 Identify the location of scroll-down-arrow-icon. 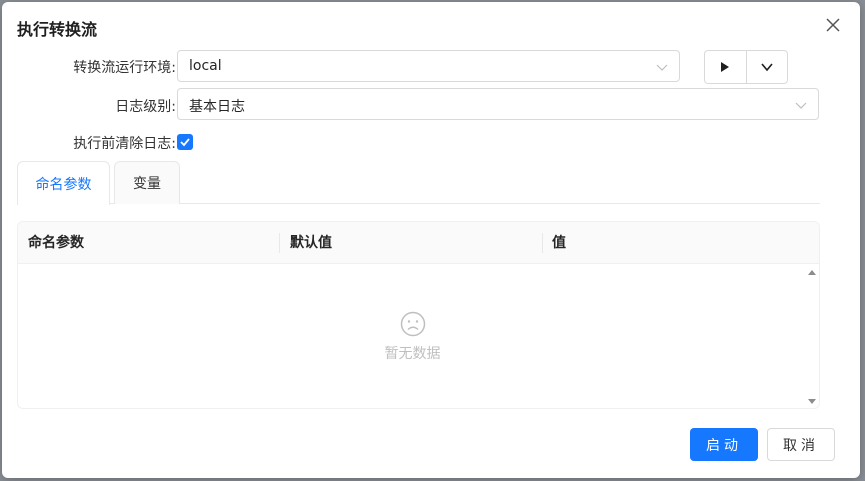
(812, 401).